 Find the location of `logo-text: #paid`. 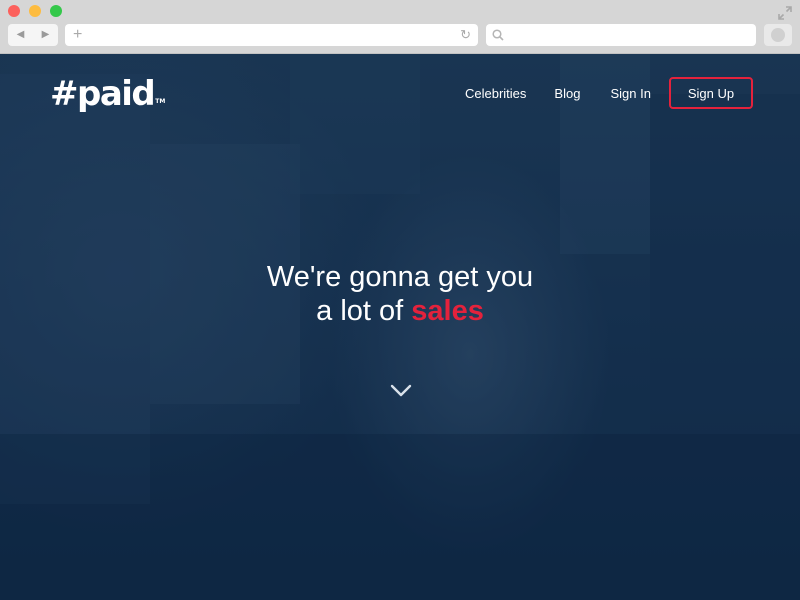

logo-text: #paid is located at coordinates (103, 94).